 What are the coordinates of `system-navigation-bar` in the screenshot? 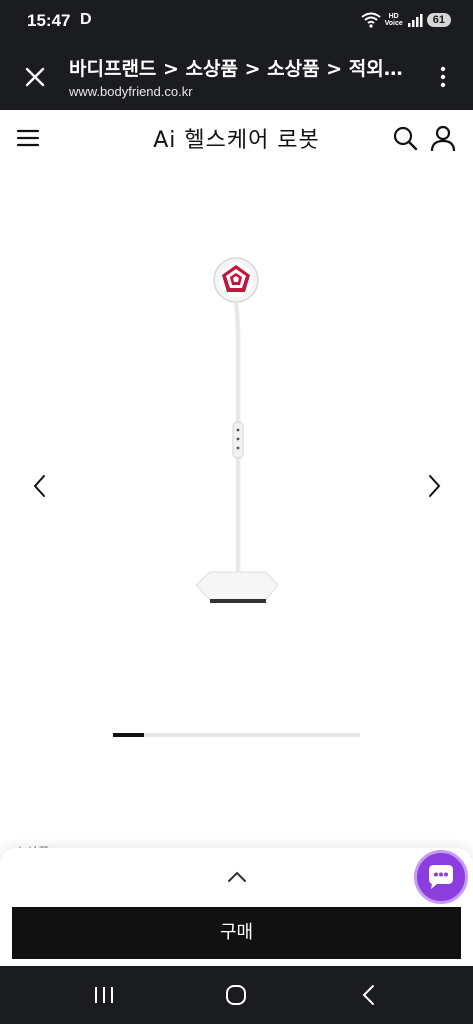 It's located at (236, 995).